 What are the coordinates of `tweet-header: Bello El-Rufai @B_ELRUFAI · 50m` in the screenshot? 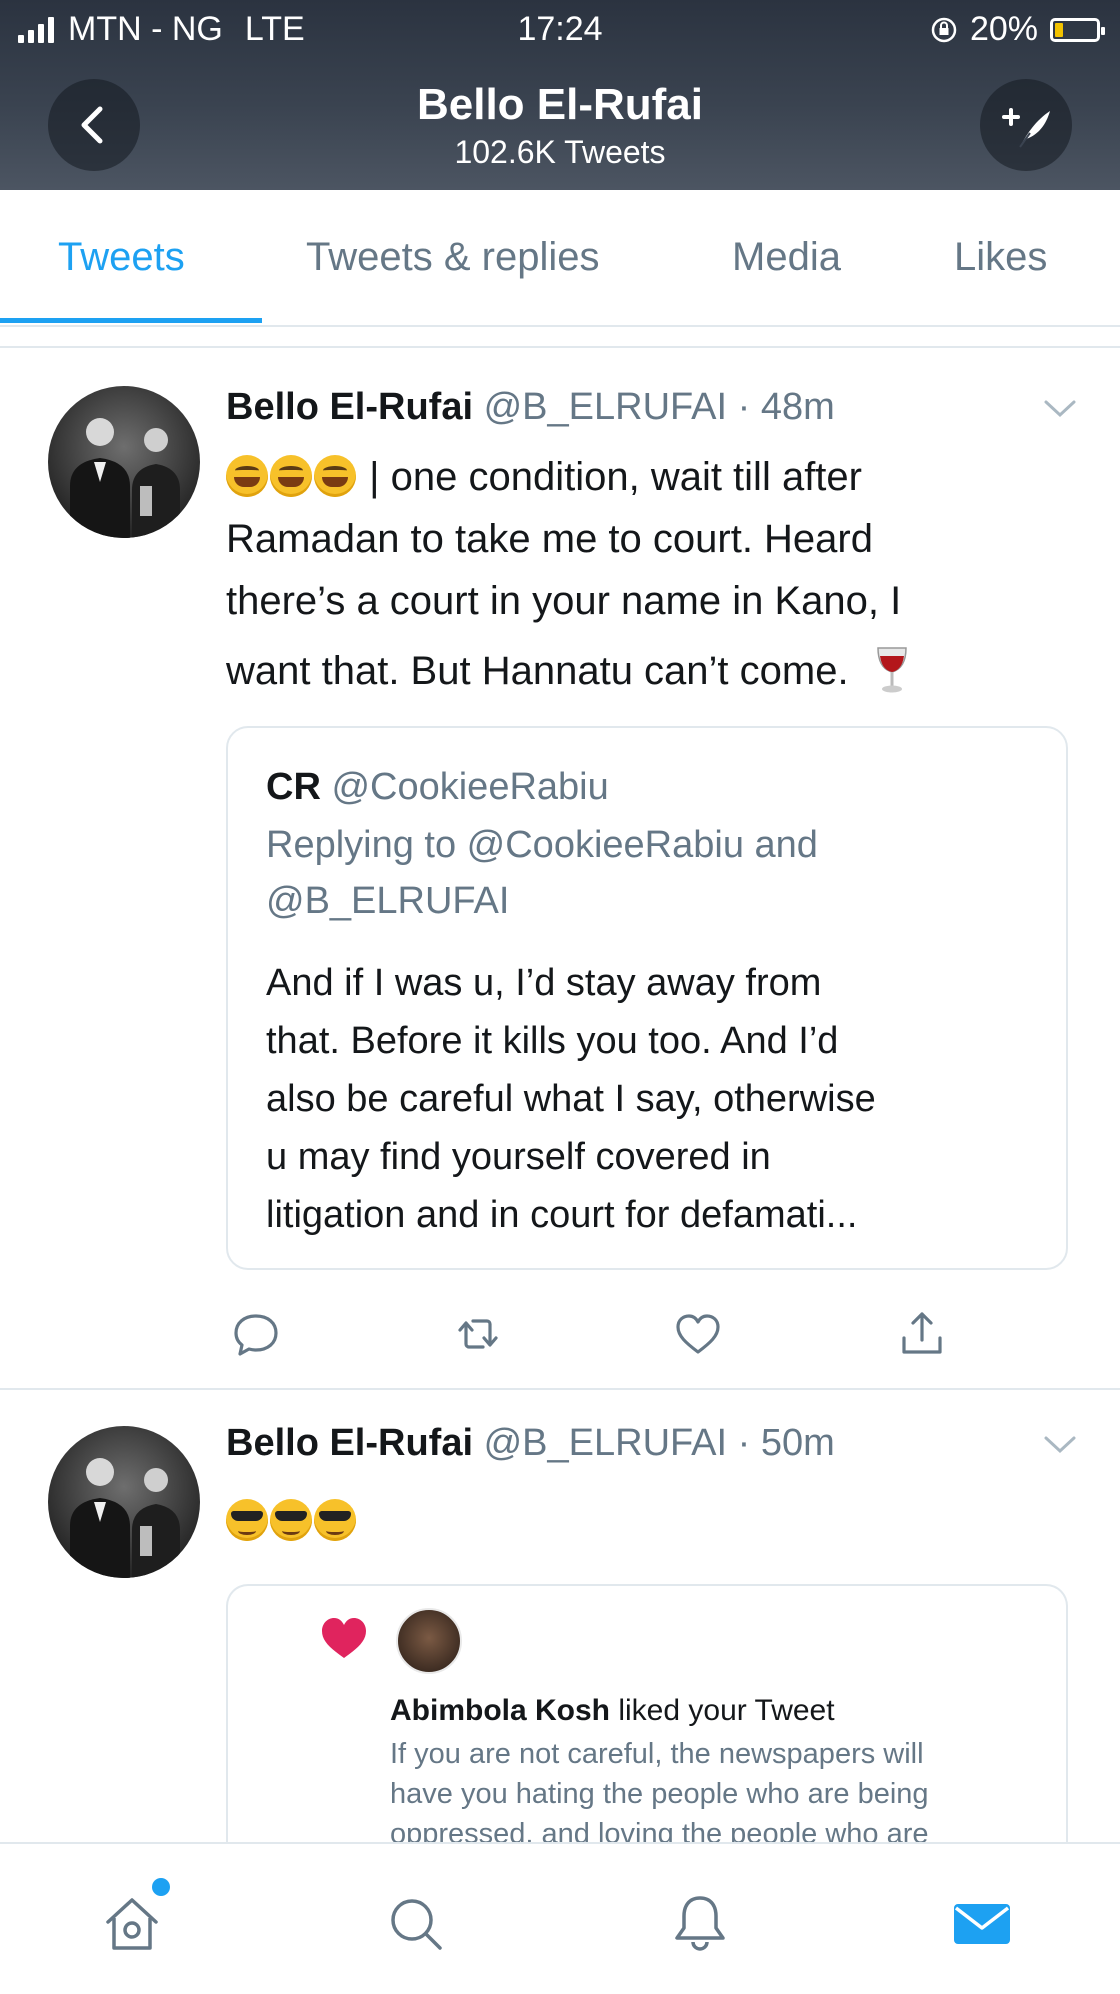 It's located at (530, 1443).